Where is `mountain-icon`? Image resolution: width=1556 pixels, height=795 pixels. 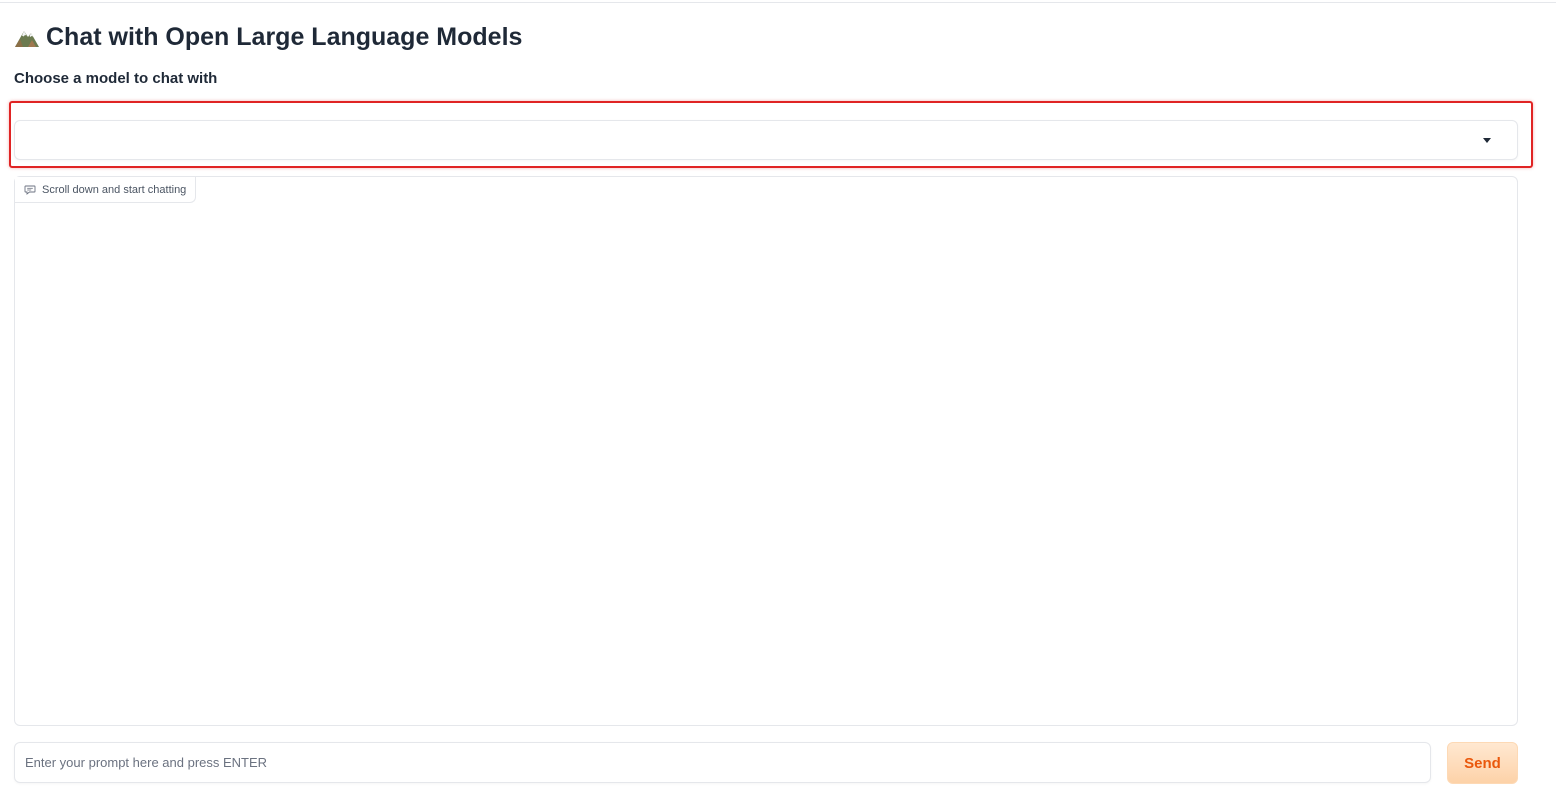 mountain-icon is located at coordinates (27, 37).